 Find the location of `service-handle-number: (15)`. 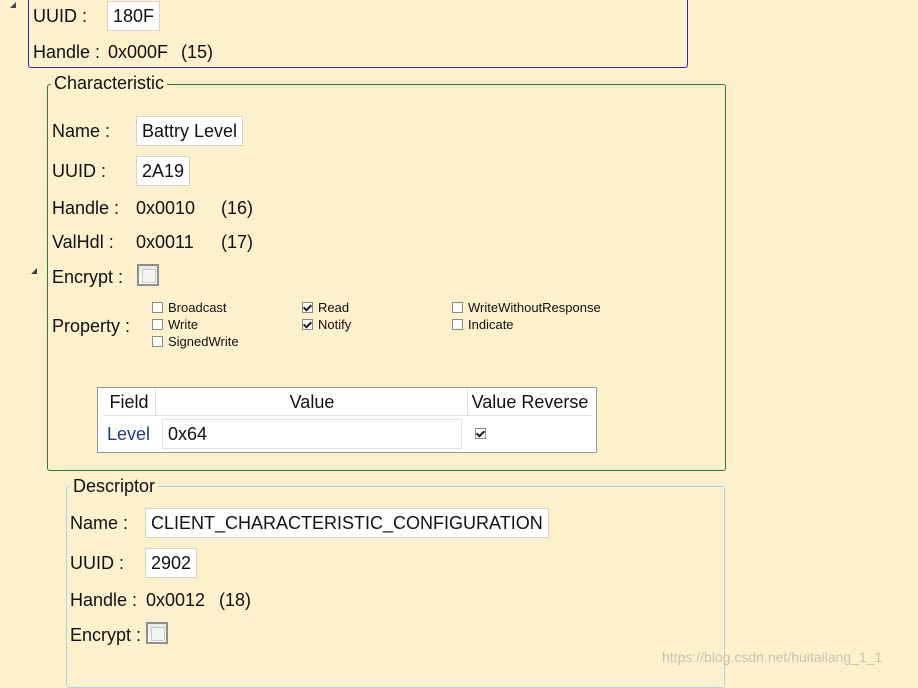

service-handle-number: (15) is located at coordinates (197, 52).